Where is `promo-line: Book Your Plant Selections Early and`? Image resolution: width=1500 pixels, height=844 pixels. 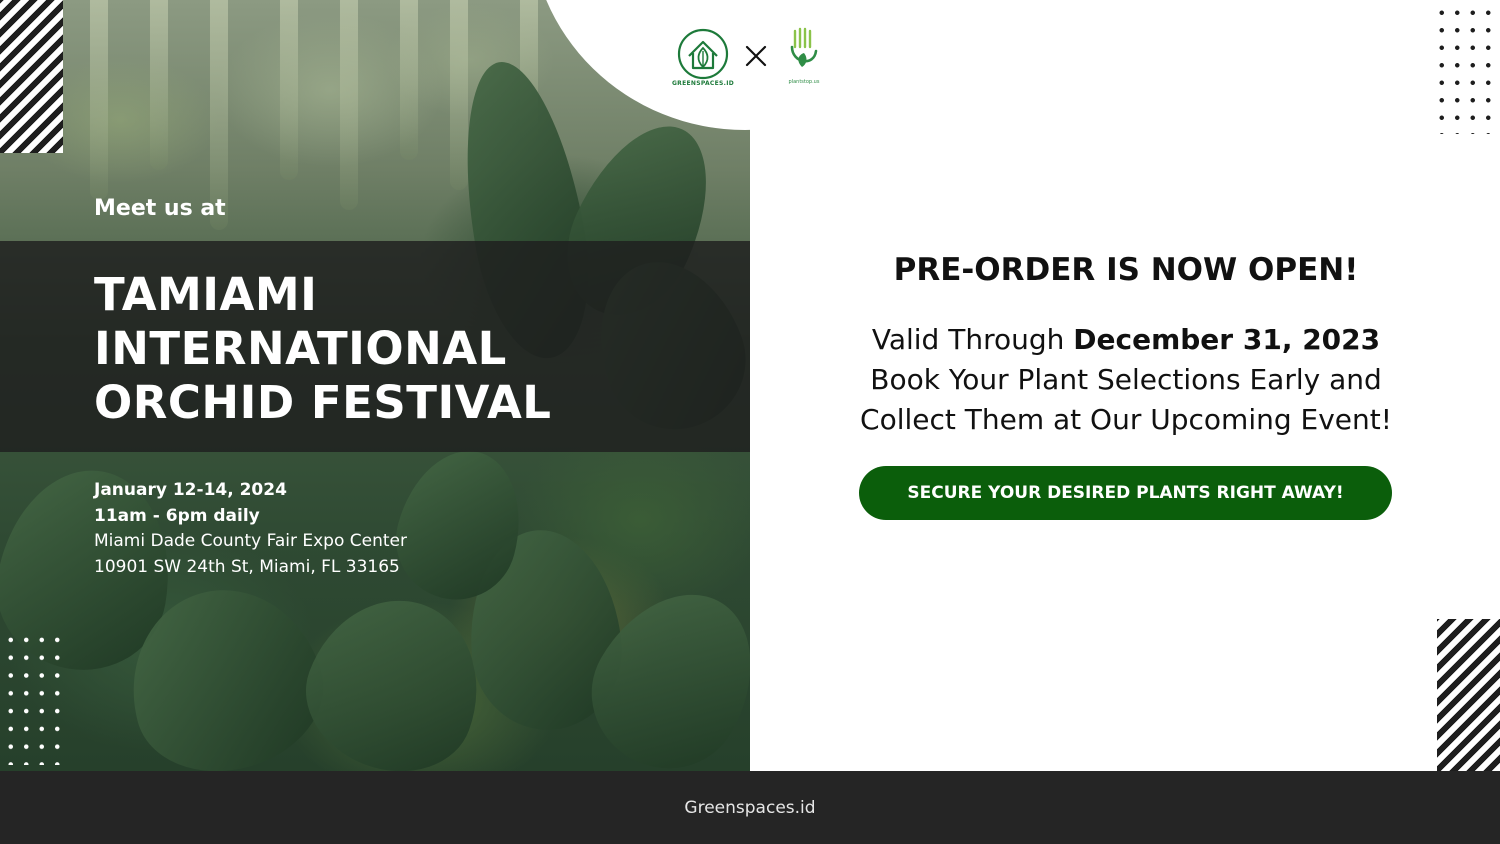 promo-line: Book Your Plant Selections Early and is located at coordinates (1126, 379).